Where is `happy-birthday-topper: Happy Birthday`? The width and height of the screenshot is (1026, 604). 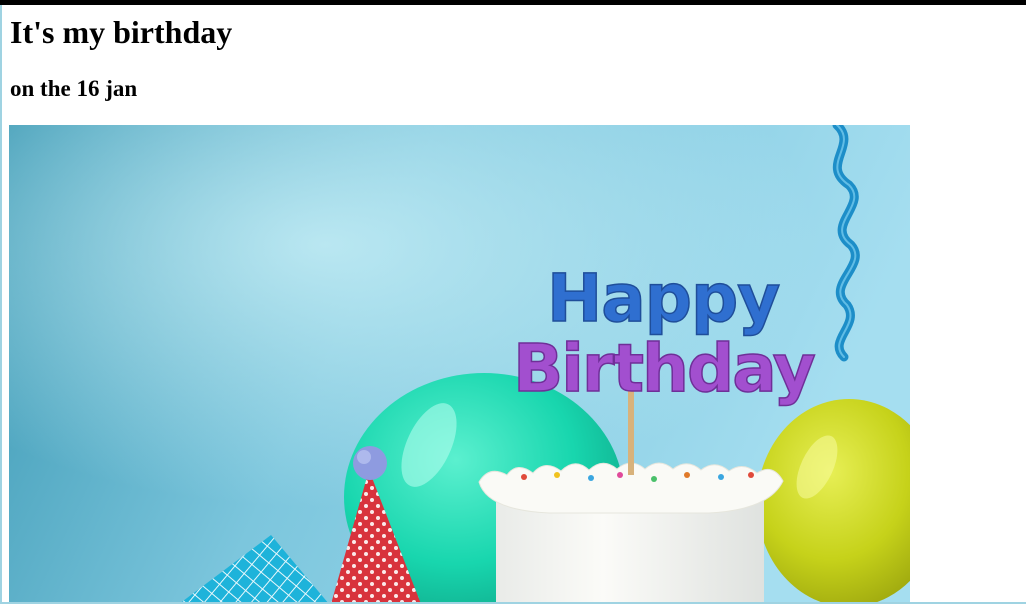 happy-birthday-topper: Happy Birthday is located at coordinates (664, 333).